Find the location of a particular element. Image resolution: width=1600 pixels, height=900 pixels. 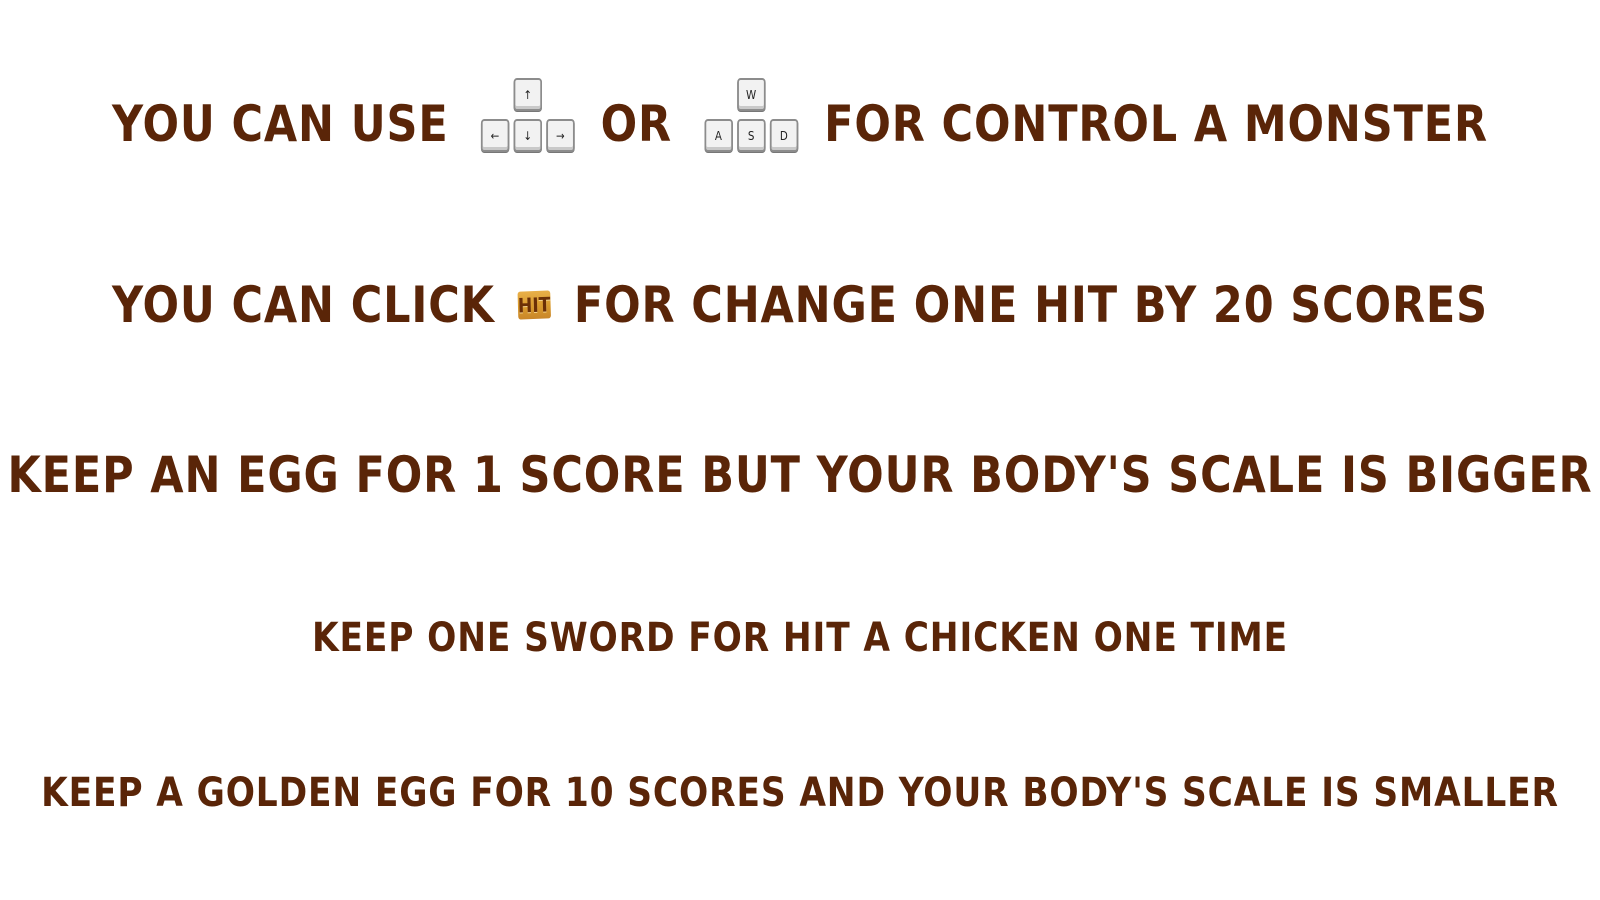

hit-button: HIT is located at coordinates (534, 305).